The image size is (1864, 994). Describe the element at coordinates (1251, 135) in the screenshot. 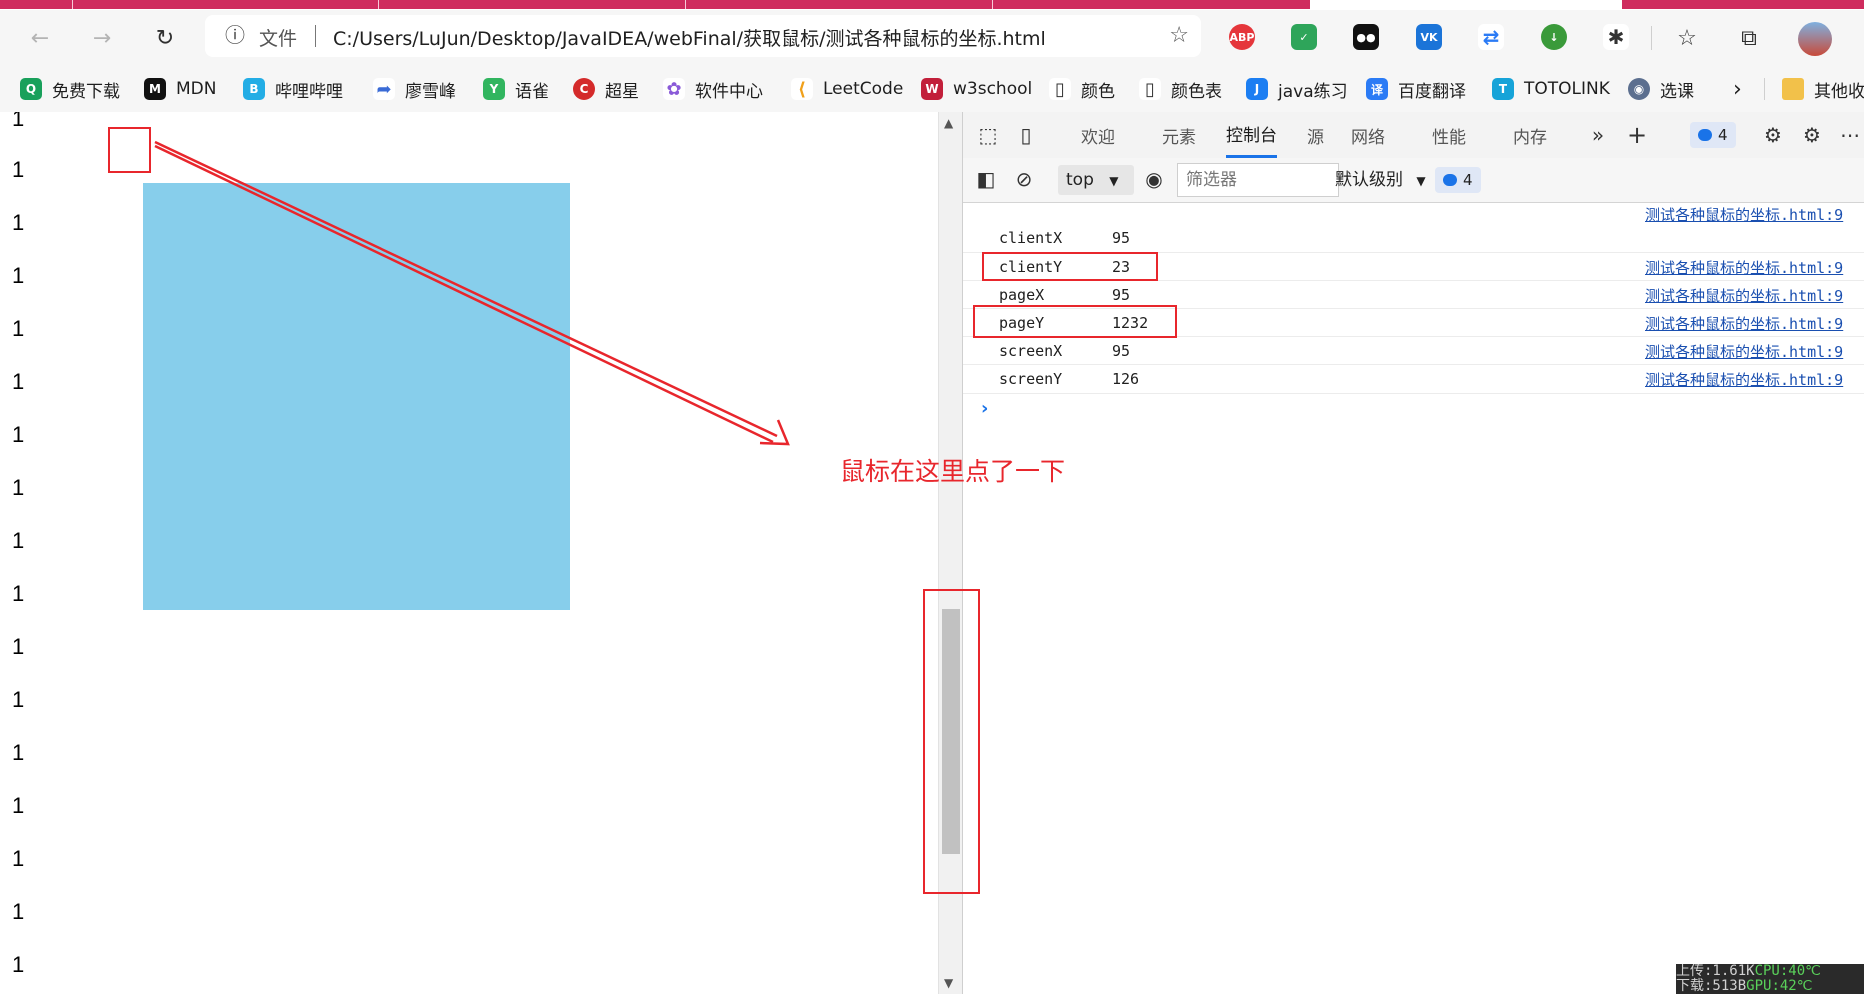

I see `tab-console: 控制台` at that location.